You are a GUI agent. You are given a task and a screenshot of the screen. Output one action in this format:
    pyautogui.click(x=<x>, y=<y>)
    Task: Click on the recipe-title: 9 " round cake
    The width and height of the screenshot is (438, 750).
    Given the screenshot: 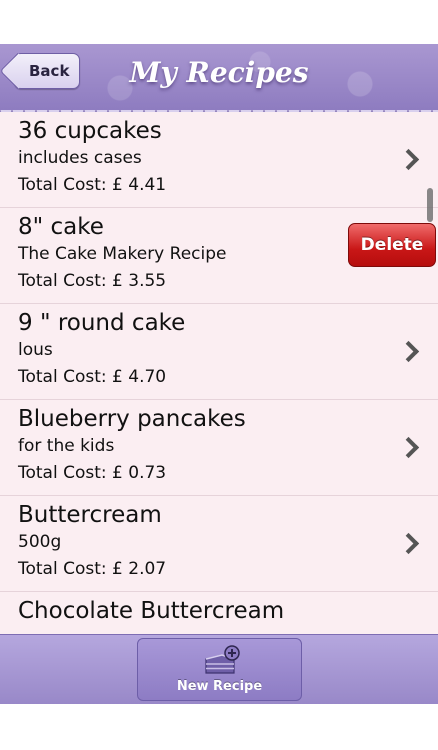 What is the action you would take?
    pyautogui.click(x=102, y=323)
    